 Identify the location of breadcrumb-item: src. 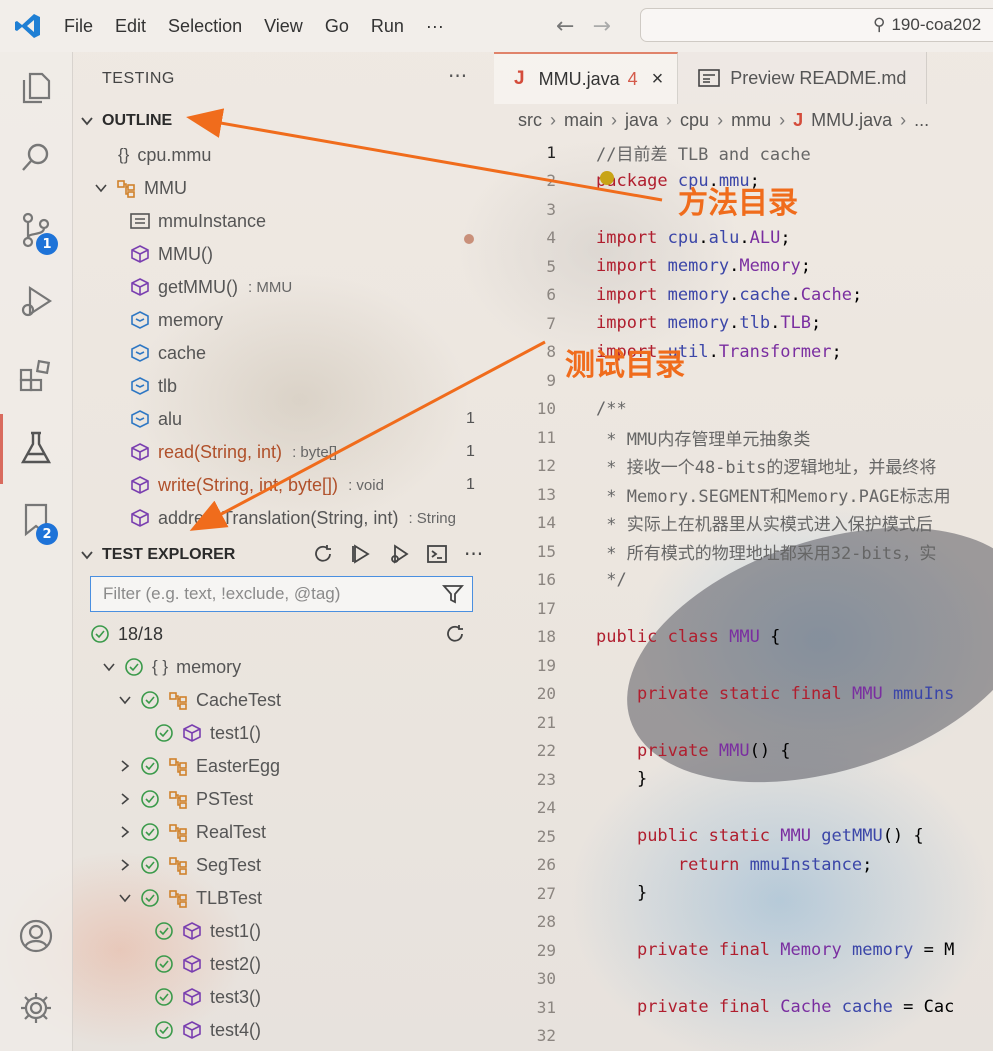
(530, 120).